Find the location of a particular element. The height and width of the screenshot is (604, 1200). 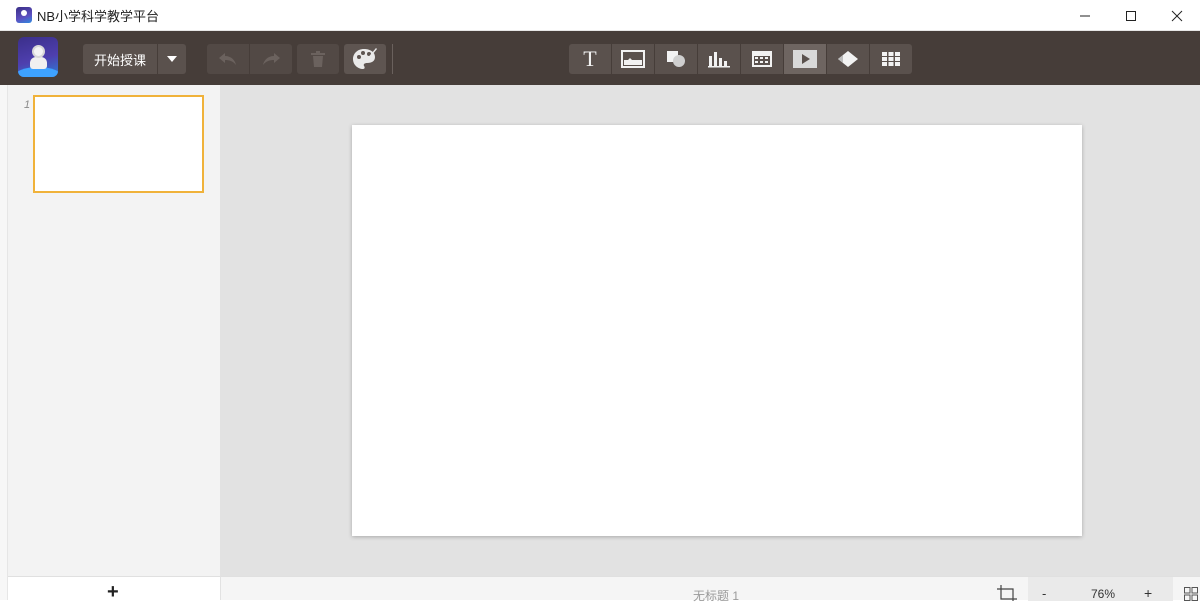

close-button is located at coordinates (1177, 15).